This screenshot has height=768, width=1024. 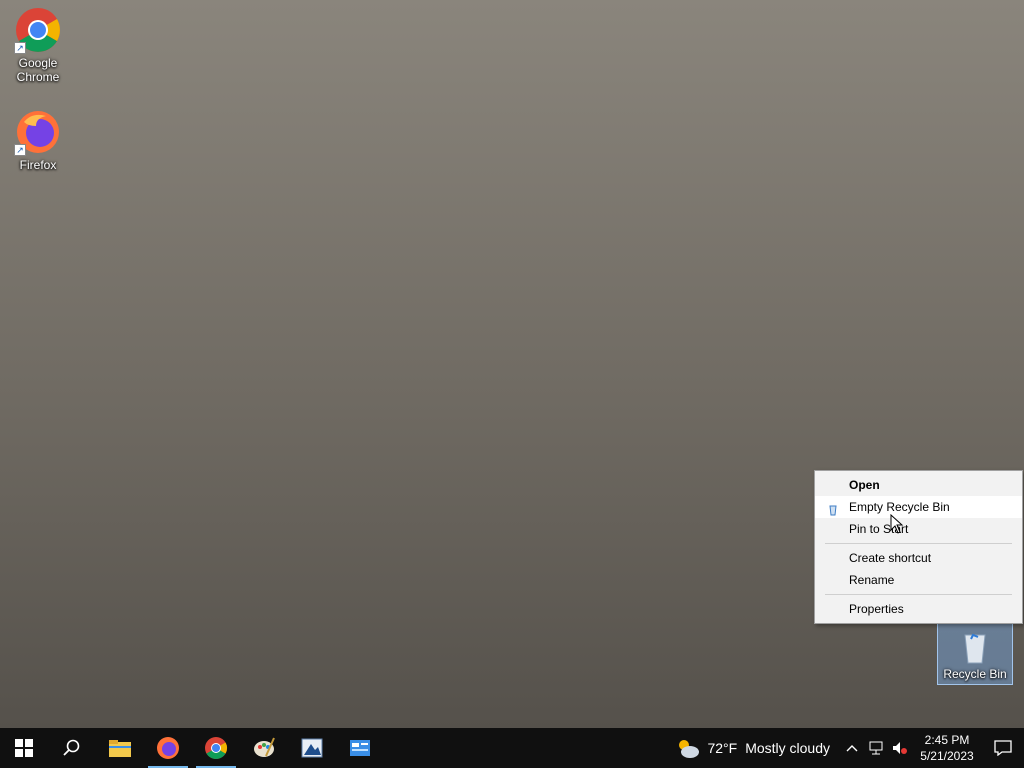 What do you see at coordinates (918, 485) in the screenshot?
I see `menu-item-open: Open` at bounding box center [918, 485].